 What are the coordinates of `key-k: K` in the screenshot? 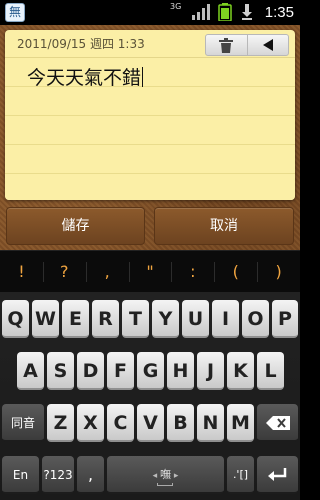 It's located at (240, 371).